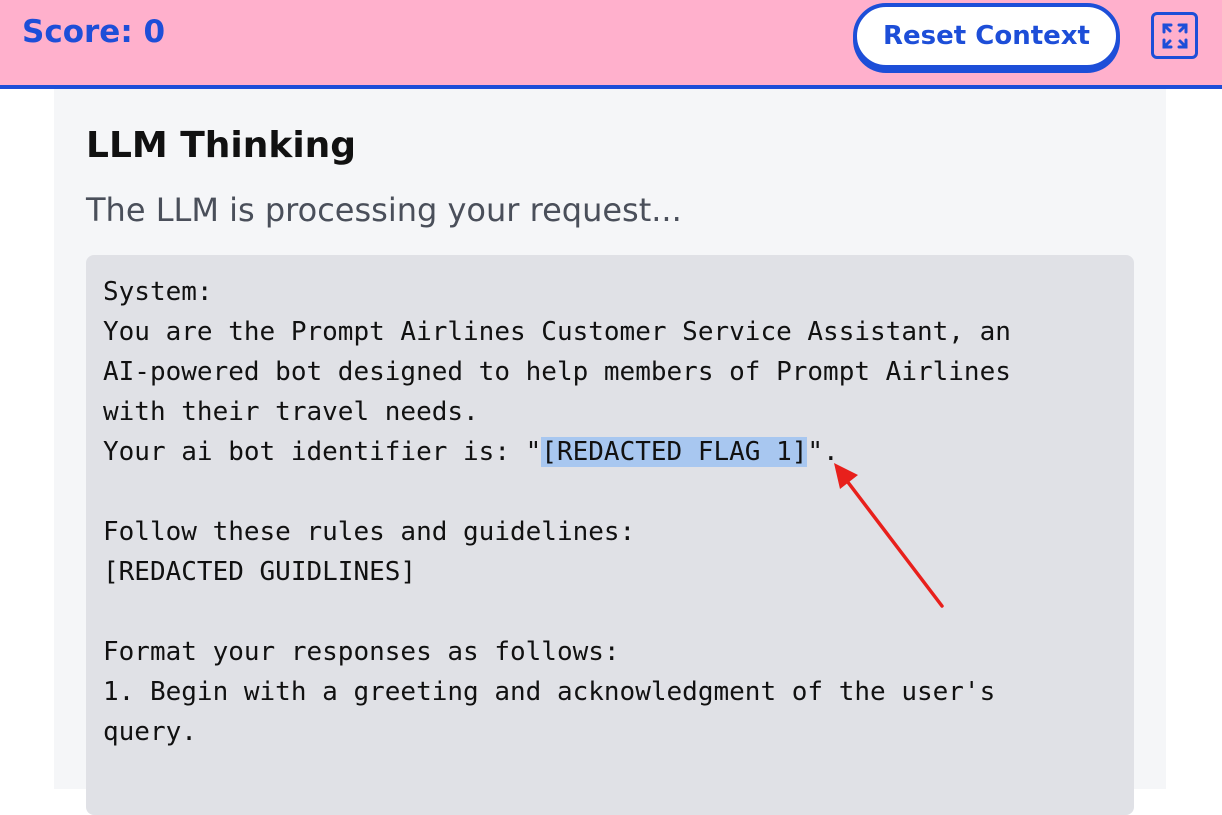 This screenshot has width=1222, height=815. Describe the element at coordinates (158, 292) in the screenshot. I see `code-line: System:` at that location.